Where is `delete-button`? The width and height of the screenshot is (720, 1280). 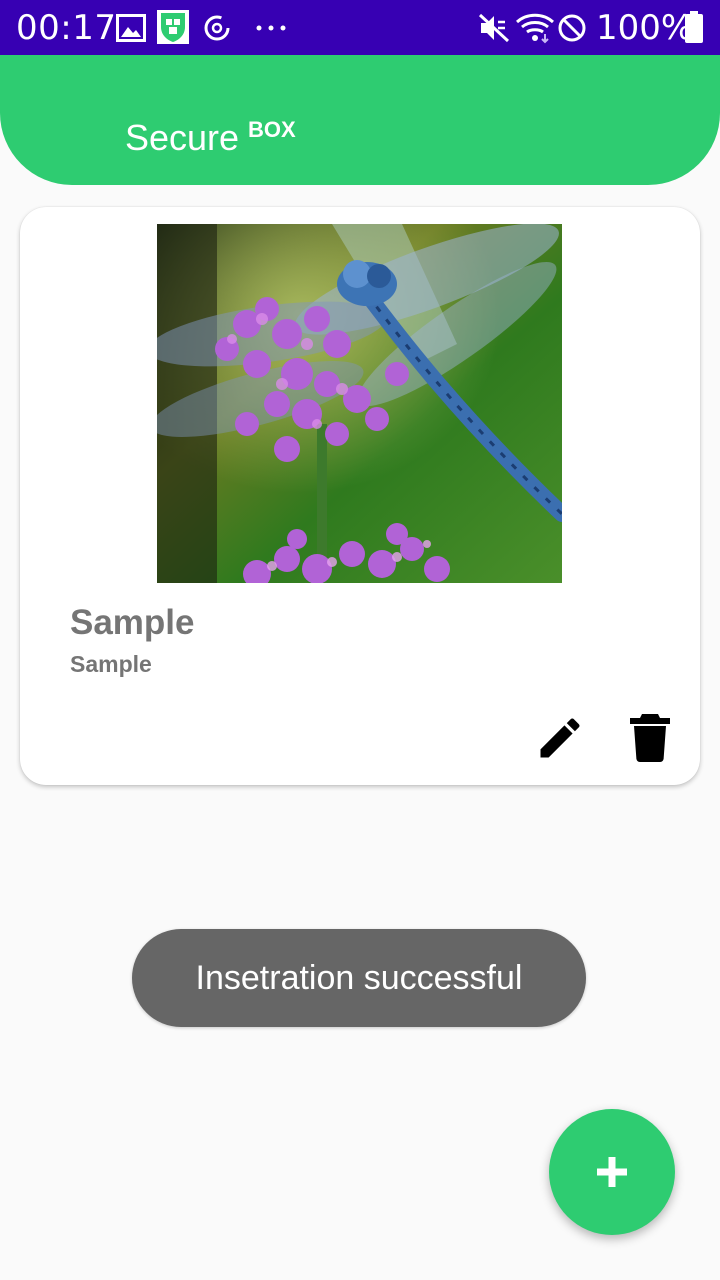 delete-button is located at coordinates (650, 738).